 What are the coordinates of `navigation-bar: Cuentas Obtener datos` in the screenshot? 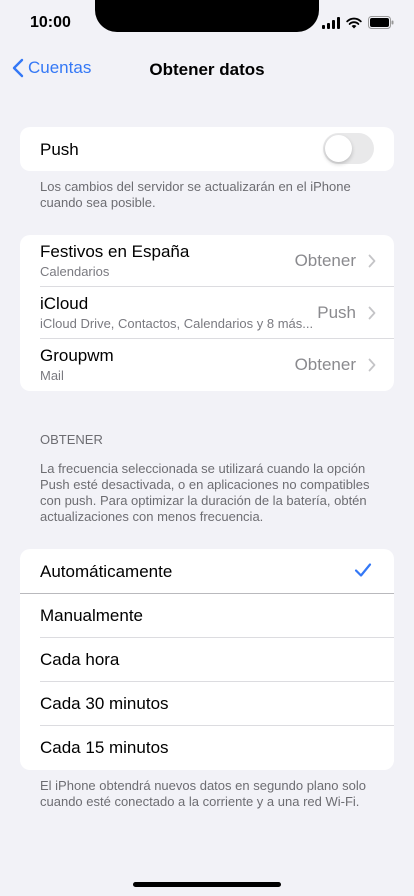 It's located at (207, 70).